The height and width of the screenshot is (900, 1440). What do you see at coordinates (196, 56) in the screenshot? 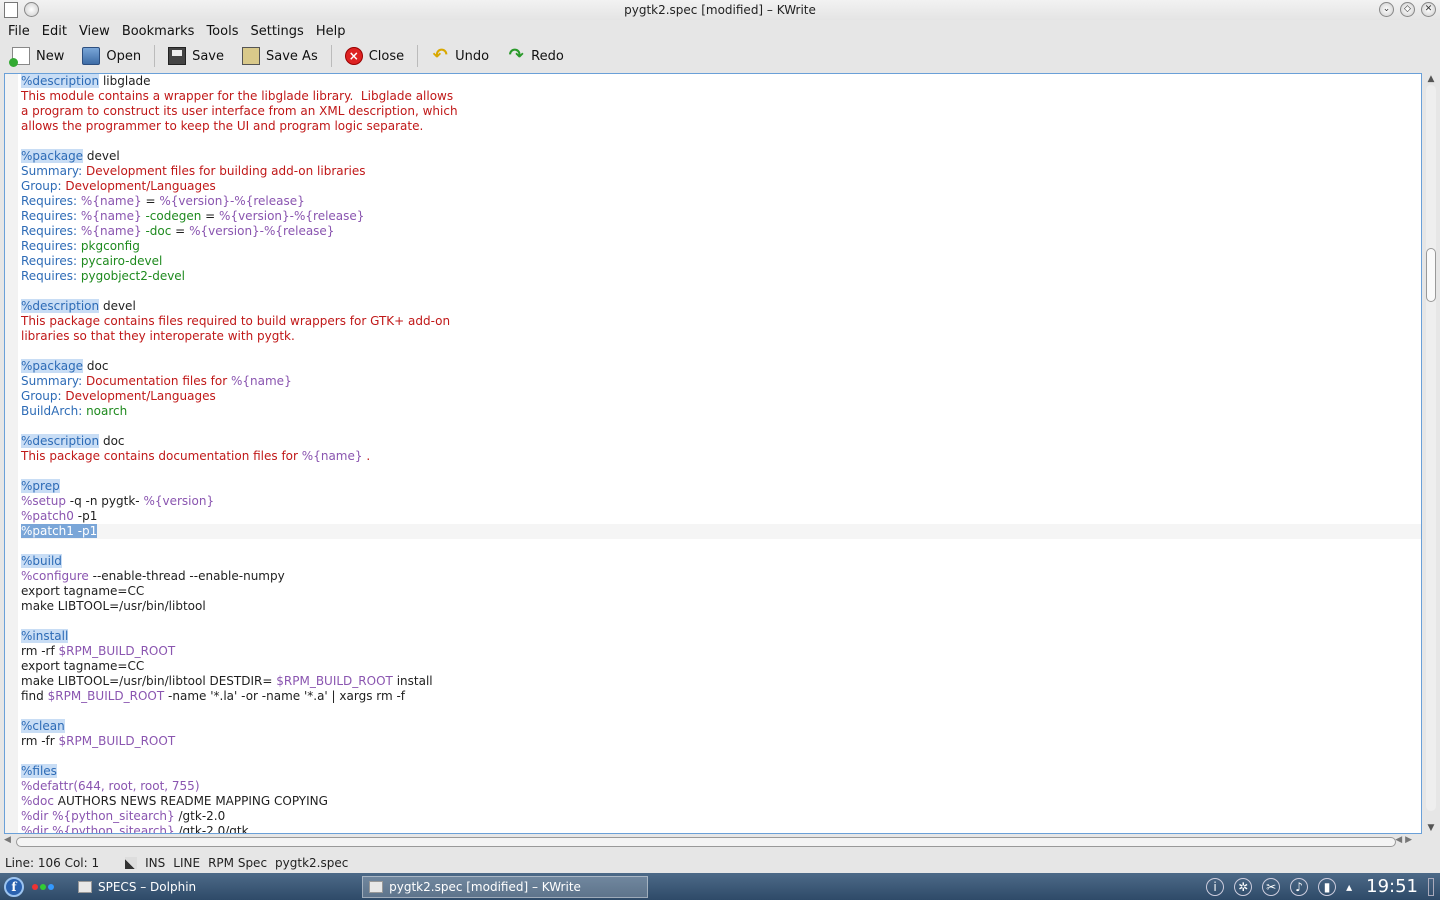
I see `save-button: Save` at bounding box center [196, 56].